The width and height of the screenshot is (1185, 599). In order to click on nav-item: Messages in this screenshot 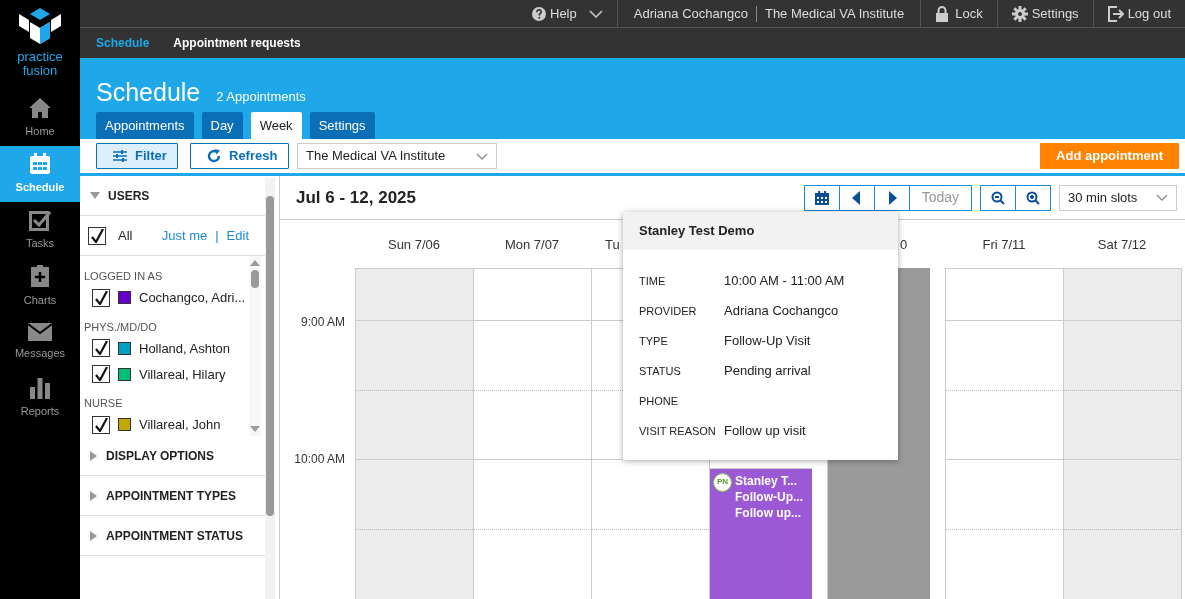, I will do `click(40, 342)`.